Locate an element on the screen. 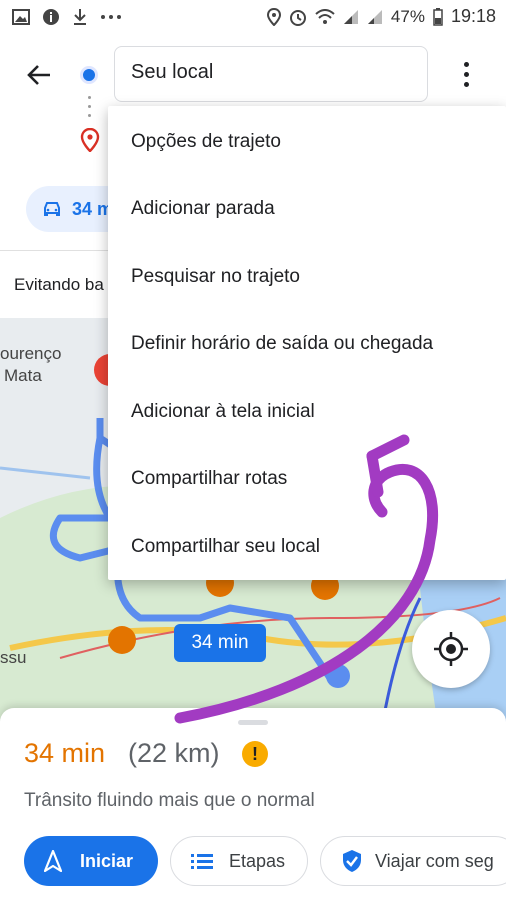  route-dots is located at coordinates (89, 111).